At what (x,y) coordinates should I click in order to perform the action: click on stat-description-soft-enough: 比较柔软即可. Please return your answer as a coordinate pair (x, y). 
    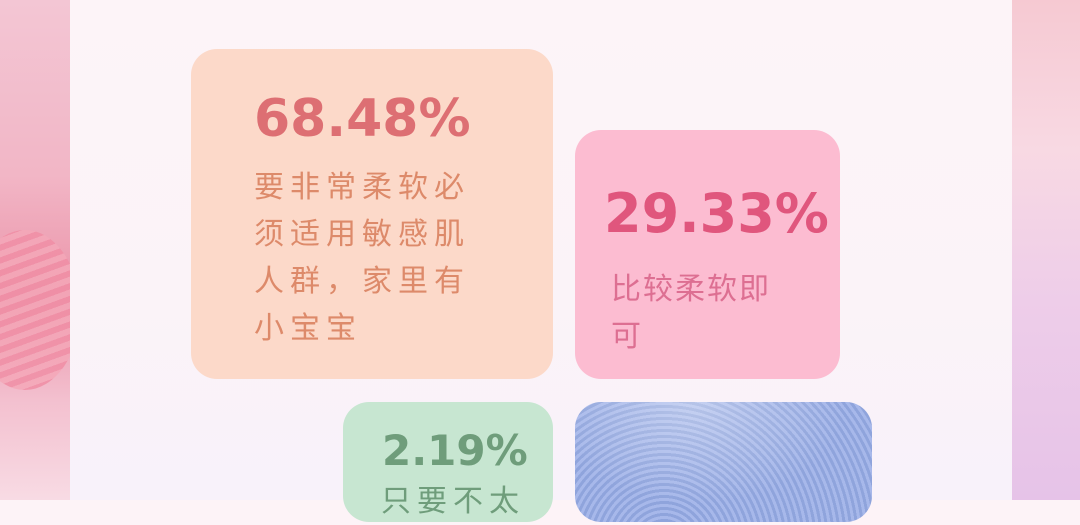
    Looking at the image, I should click on (691, 313).